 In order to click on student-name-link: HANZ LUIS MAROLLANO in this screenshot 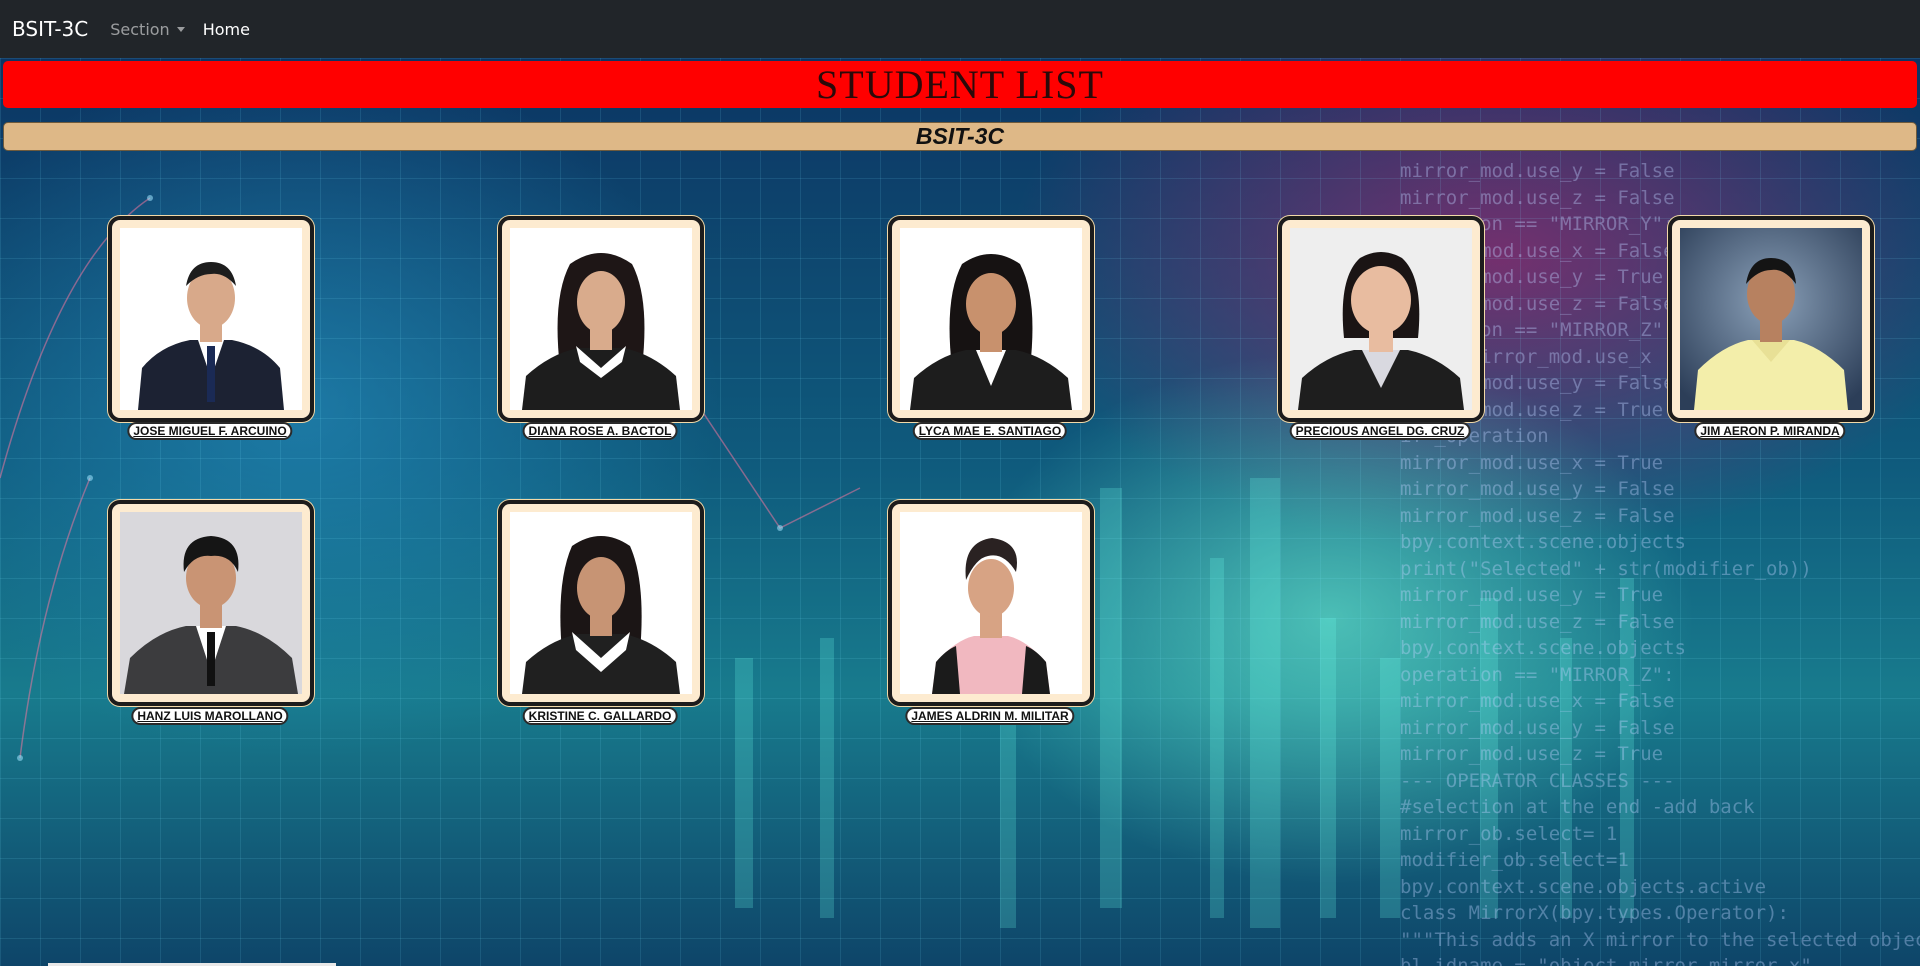, I will do `click(210, 716)`.